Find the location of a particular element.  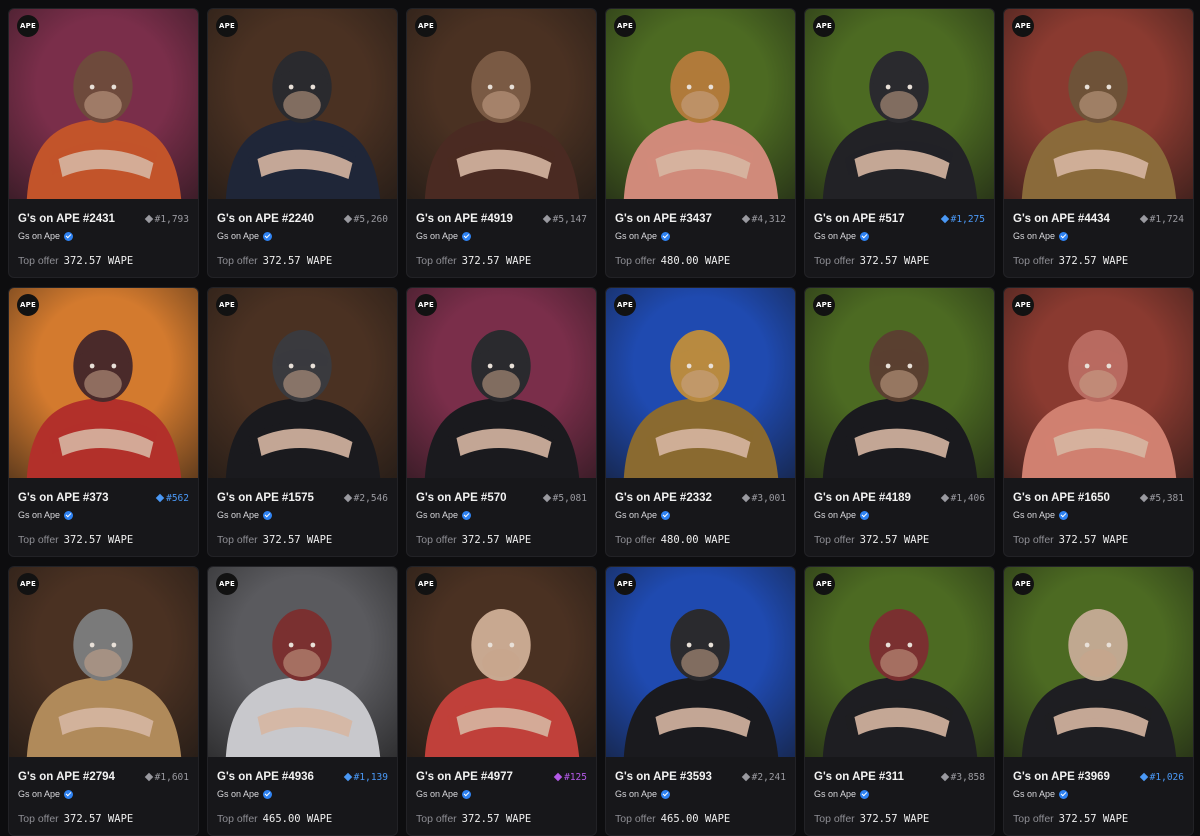

rarity-rank: #3,001 is located at coordinates (763, 498).